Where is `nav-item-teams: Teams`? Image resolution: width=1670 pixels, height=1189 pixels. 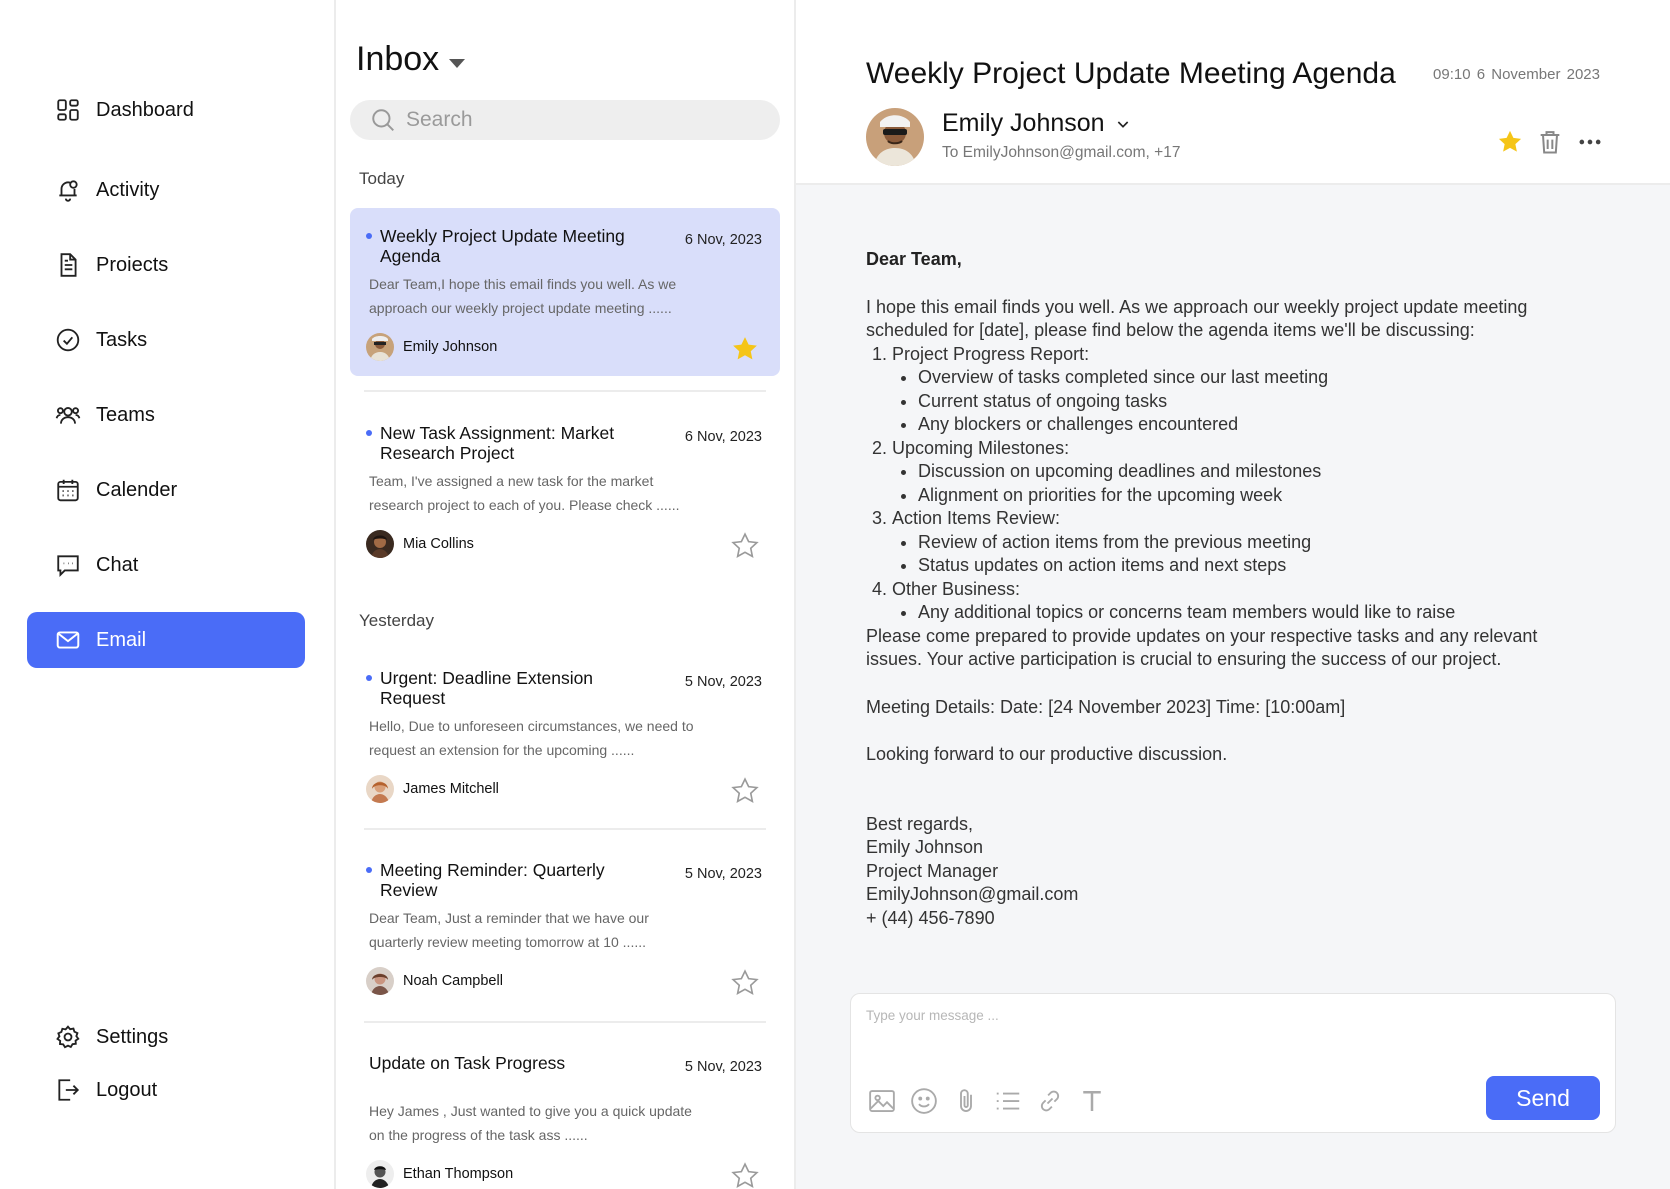 nav-item-teams: Teams is located at coordinates (166, 415).